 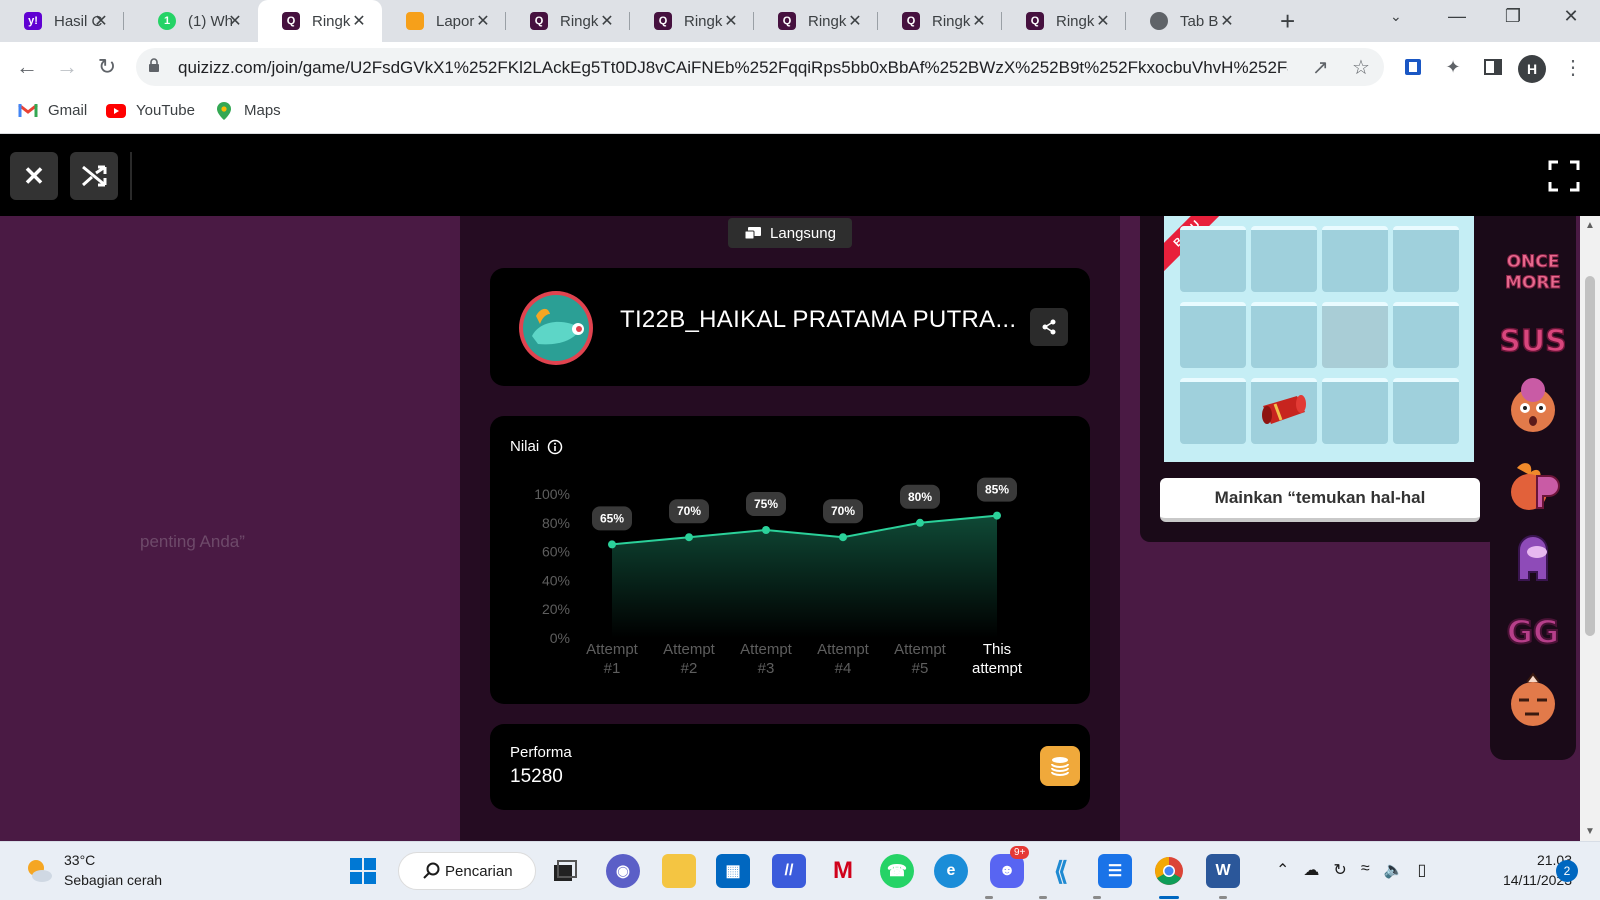 I want to click on memory-game-preview: BARU, so click(x=1319, y=339).